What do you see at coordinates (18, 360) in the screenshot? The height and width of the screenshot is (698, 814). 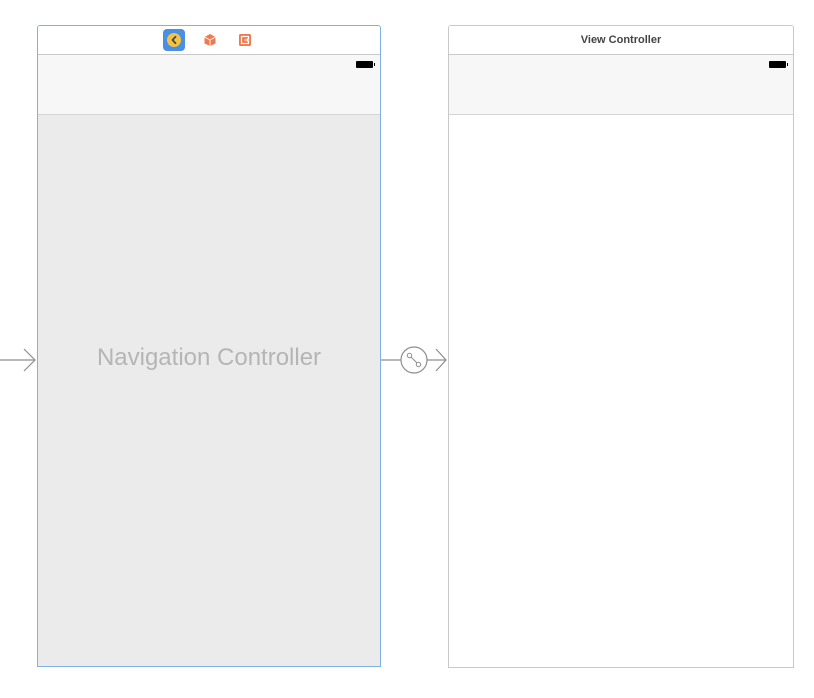 I see `initial-view-controller-arrow` at bounding box center [18, 360].